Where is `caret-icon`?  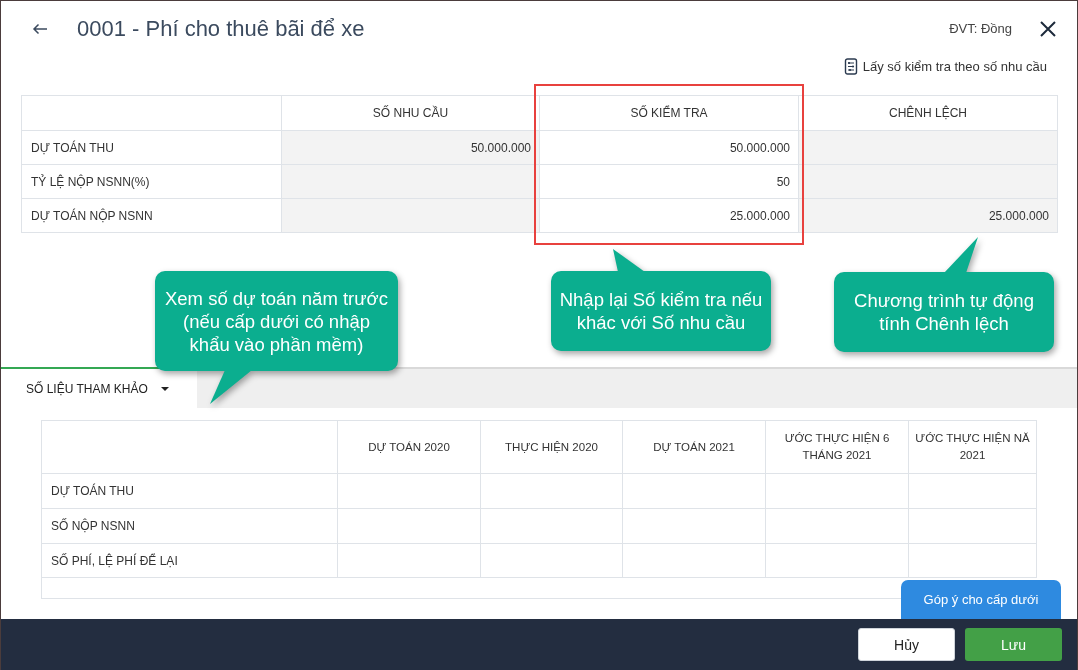 caret-icon is located at coordinates (164, 388).